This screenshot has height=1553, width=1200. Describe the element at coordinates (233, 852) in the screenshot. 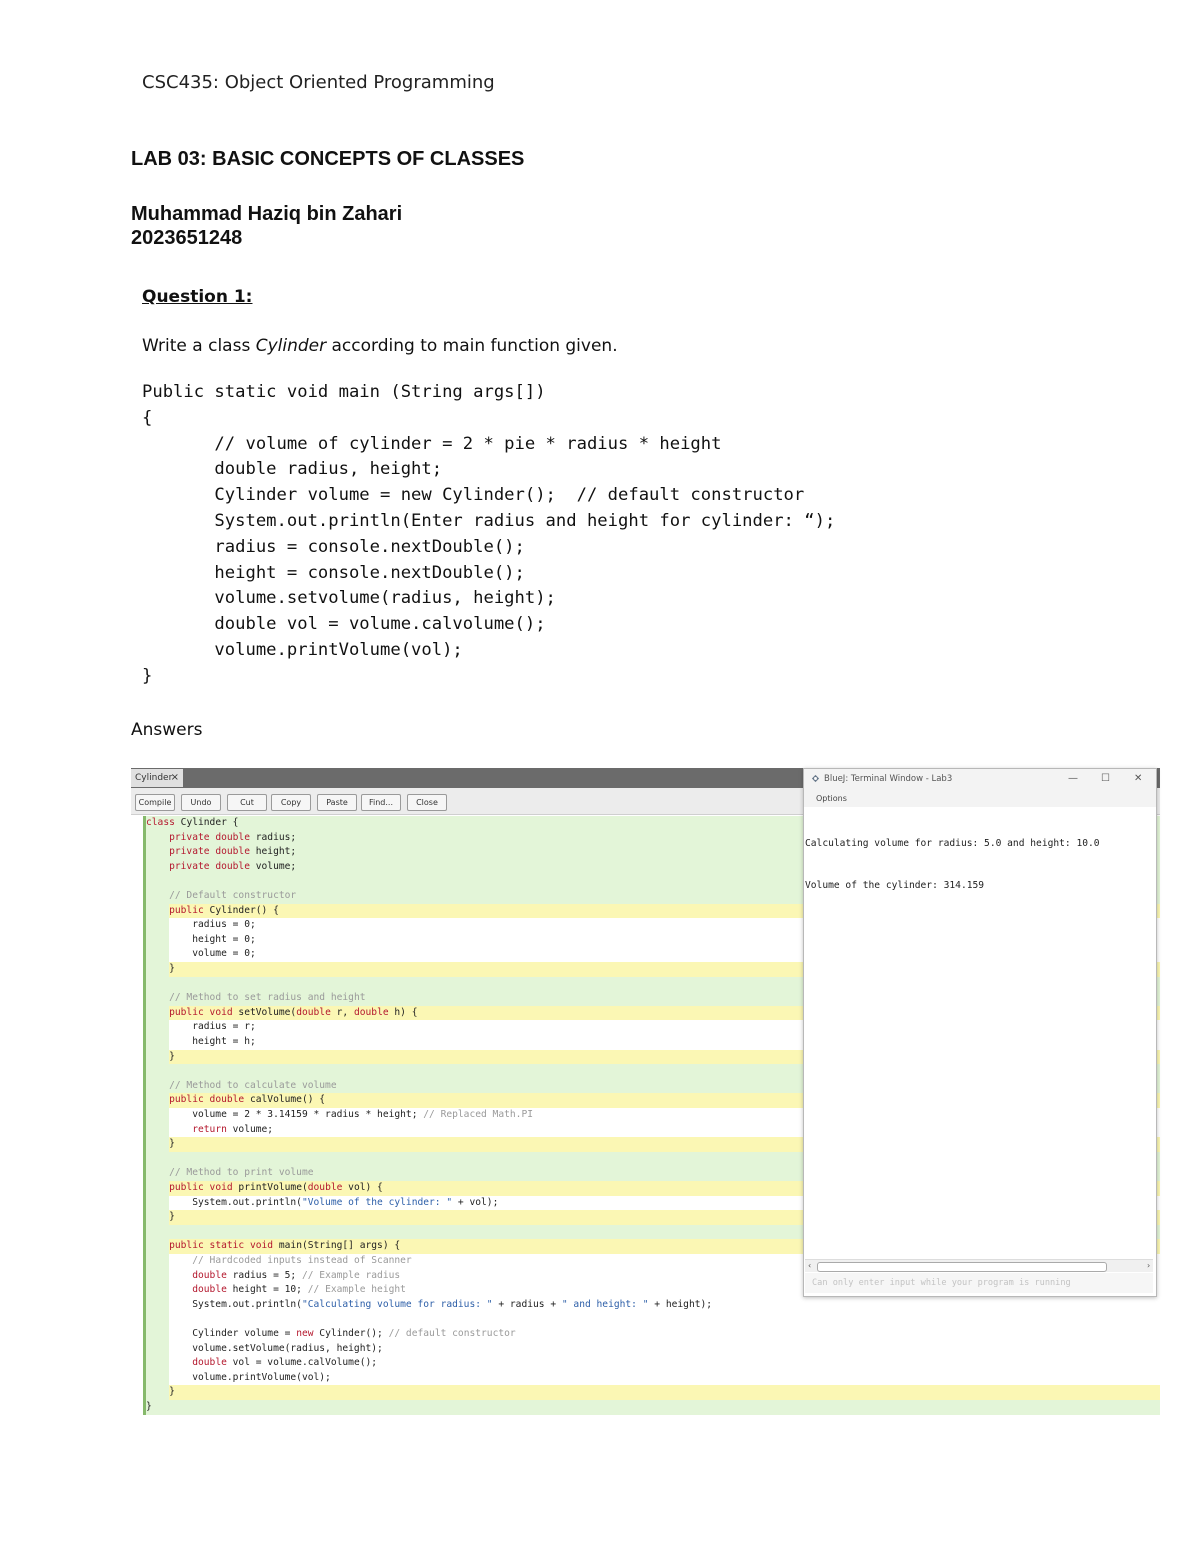

I see `source-line: private double height;` at that location.